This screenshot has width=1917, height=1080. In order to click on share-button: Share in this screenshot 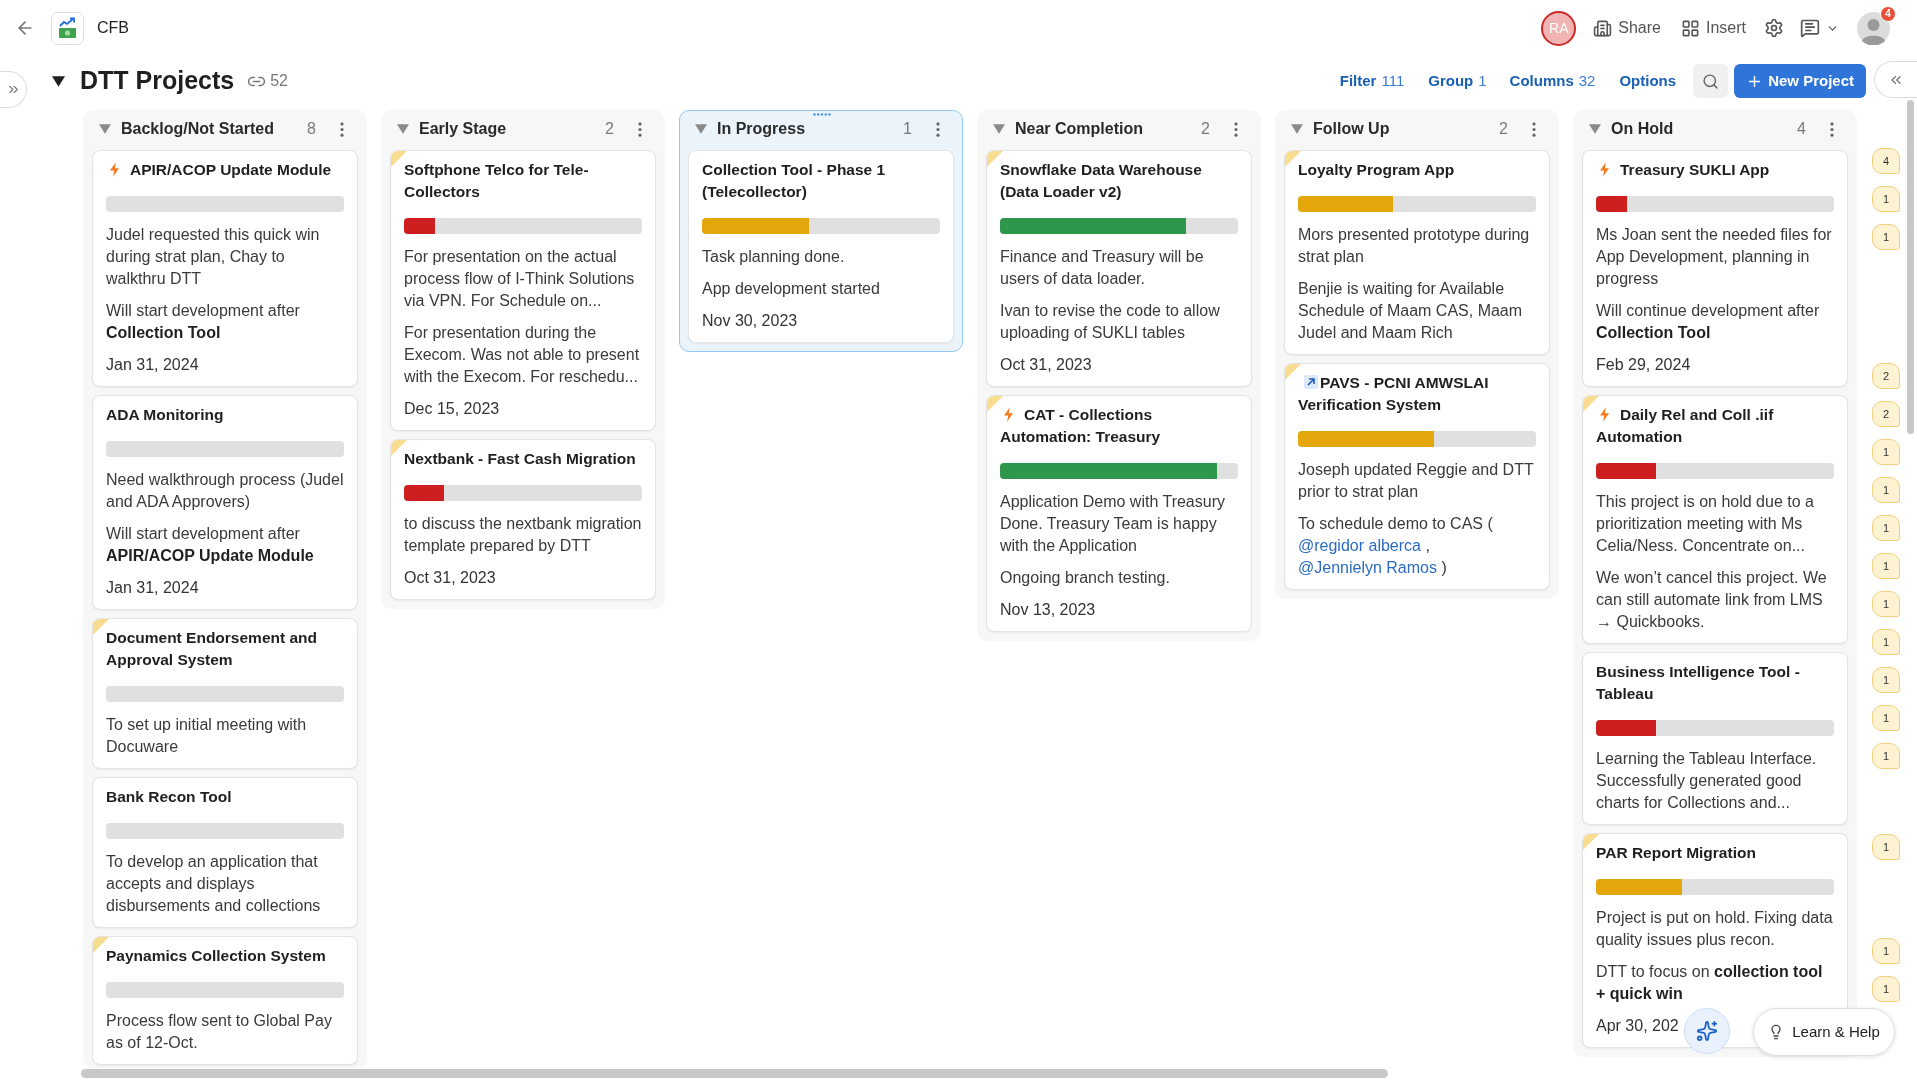, I will do `click(1627, 28)`.